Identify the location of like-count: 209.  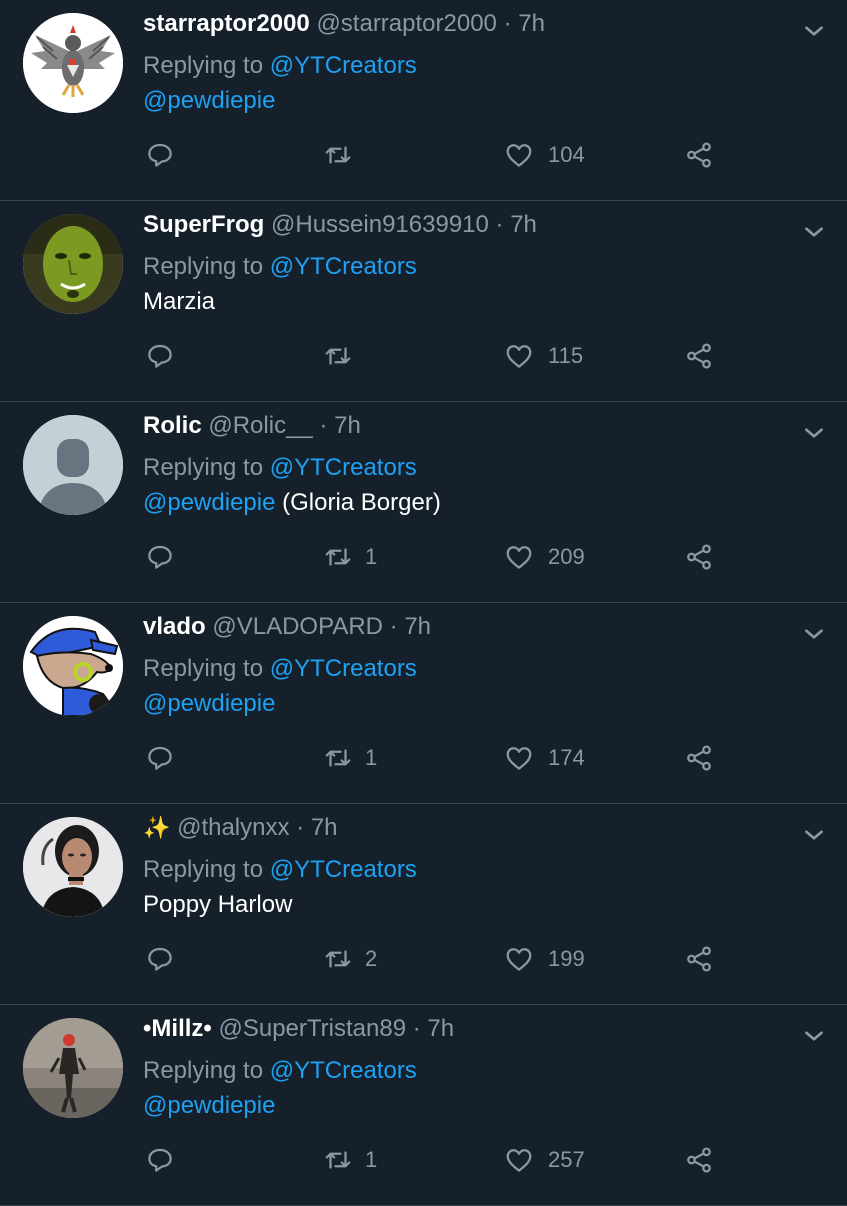
(566, 556).